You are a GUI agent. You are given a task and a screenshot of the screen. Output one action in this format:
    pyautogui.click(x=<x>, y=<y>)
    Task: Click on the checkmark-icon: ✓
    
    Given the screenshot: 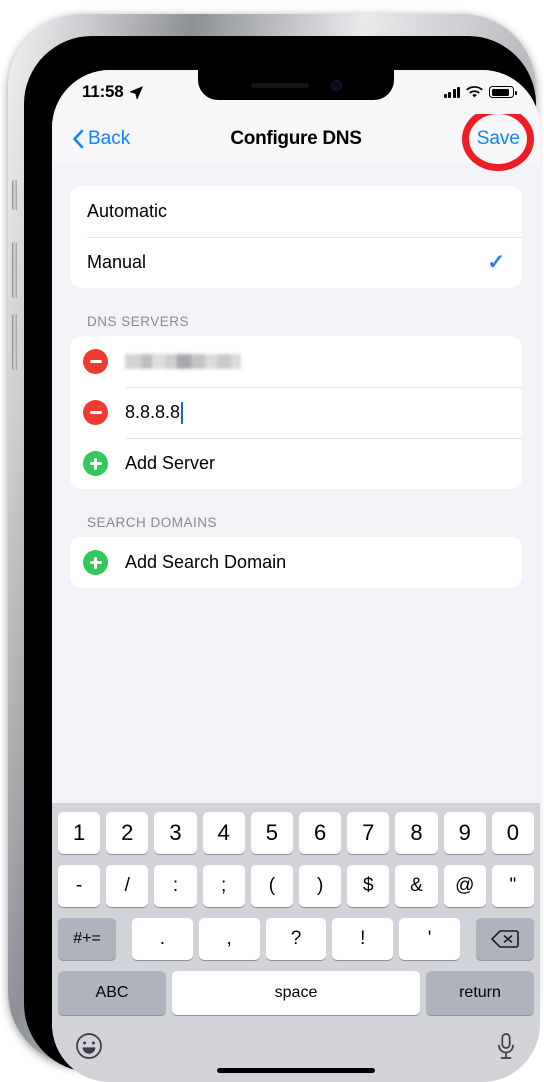 What is the action you would take?
    pyautogui.click(x=496, y=262)
    